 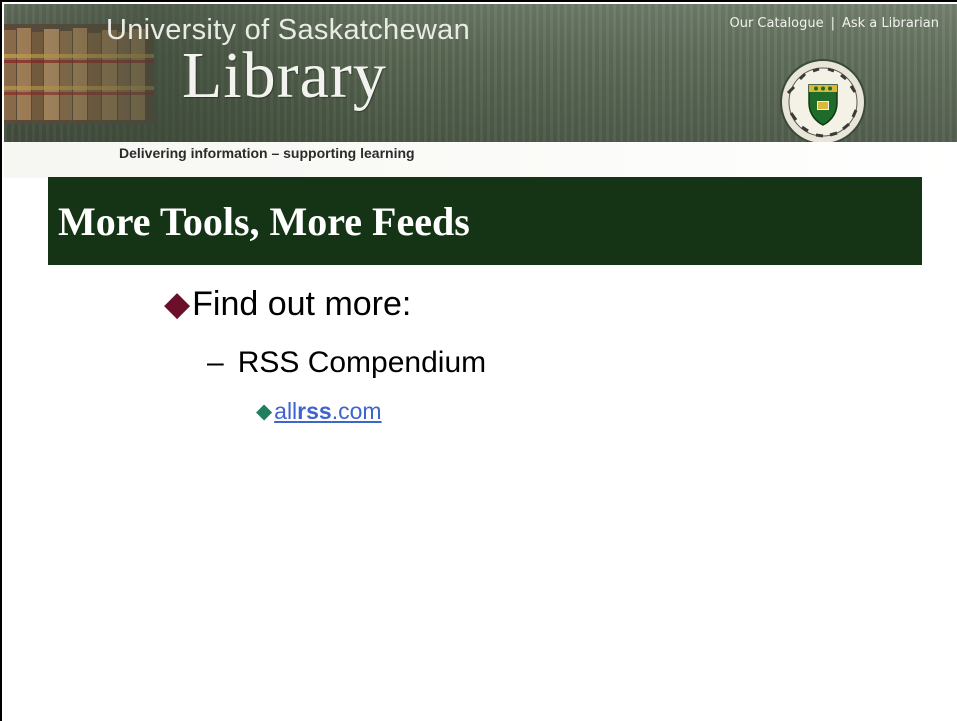 I want to click on header-links: Our Catalogue | Ask a Librarian, so click(x=834, y=23).